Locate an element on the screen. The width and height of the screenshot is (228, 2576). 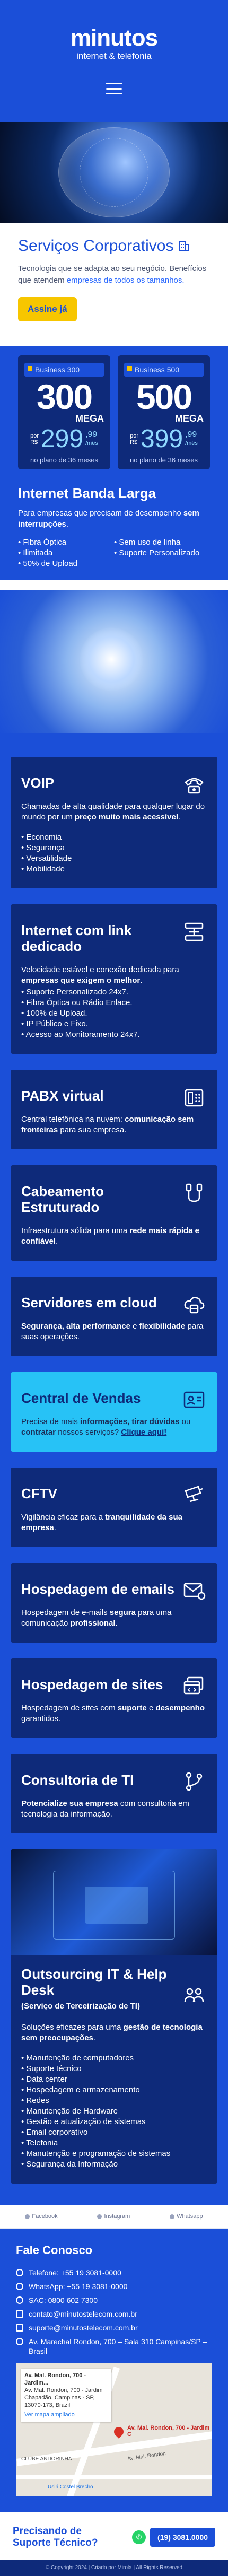
support-number-button: (19) 3081.0000 is located at coordinates (182, 2537).